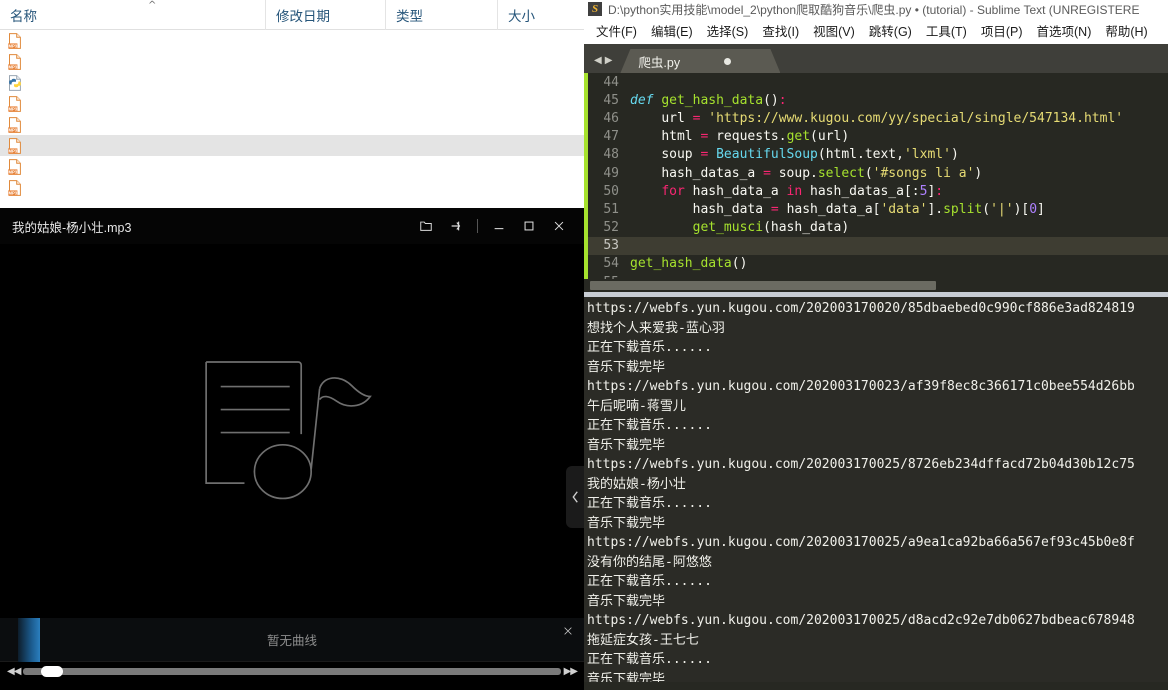  I want to click on menu-item-help: 帮助(H), so click(1126, 30).